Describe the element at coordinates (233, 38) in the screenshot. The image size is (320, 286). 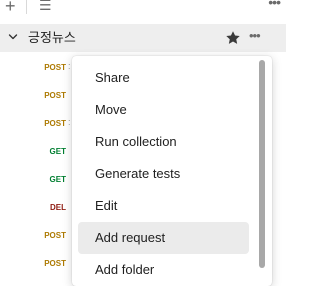
I see `star-icon` at that location.